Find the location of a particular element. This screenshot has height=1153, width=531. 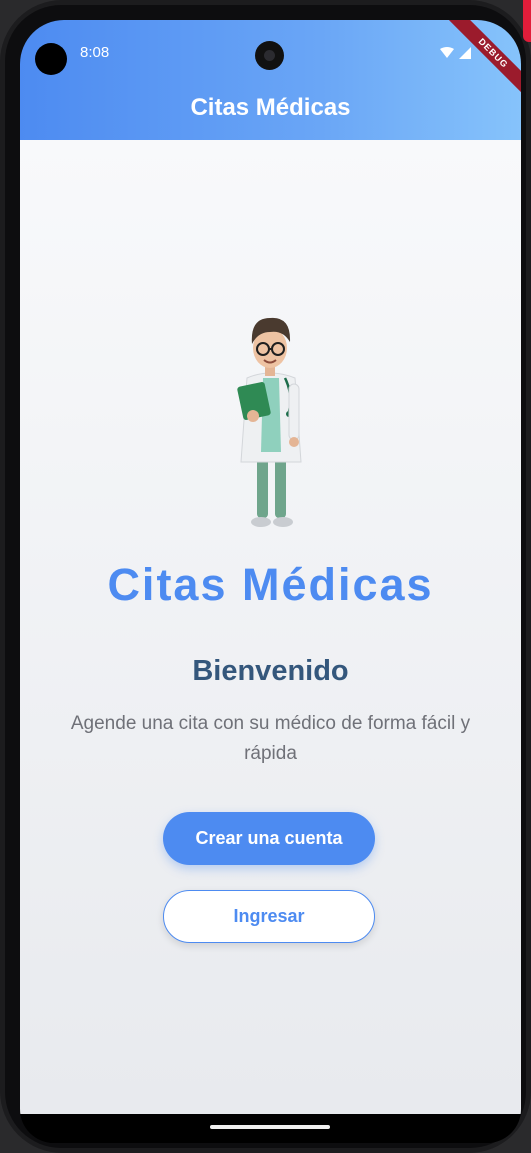

home-gesture-handle is located at coordinates (270, 1127).